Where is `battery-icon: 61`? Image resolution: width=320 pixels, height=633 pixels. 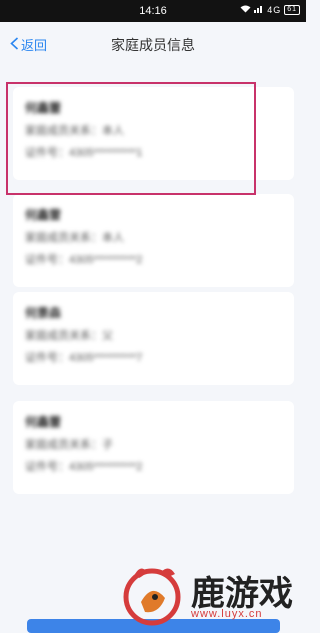 battery-icon: 61 is located at coordinates (292, 10).